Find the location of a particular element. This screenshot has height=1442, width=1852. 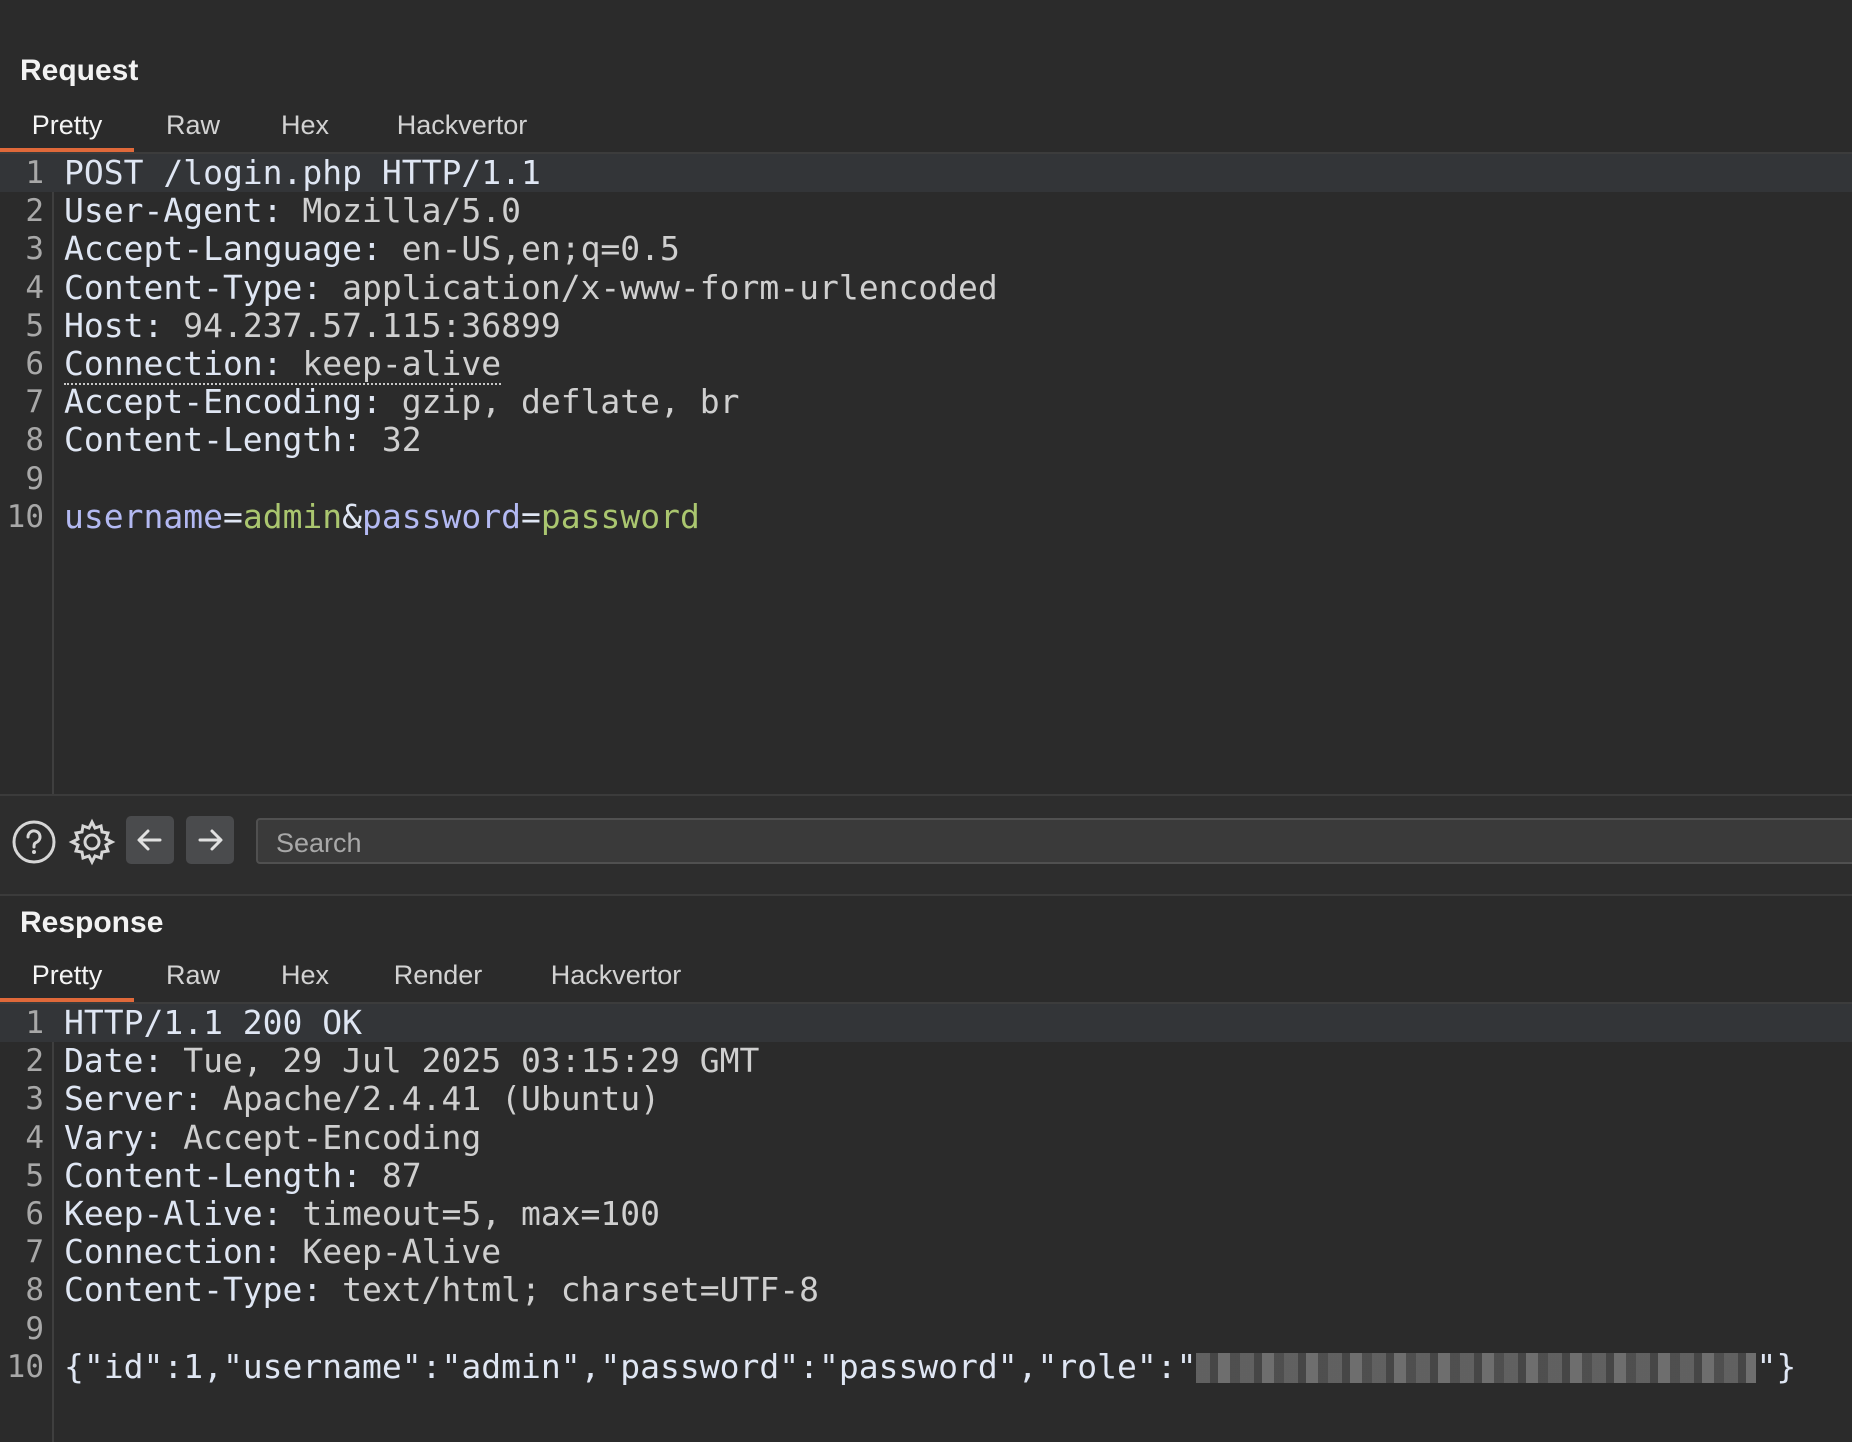

request-line: 5 Host: 94.237.57.115:36899 is located at coordinates (926, 325).